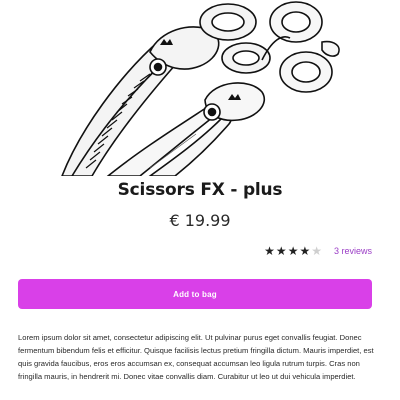 The width and height of the screenshot is (400, 400). I want to click on star-empty-icon: ★, so click(316, 251).